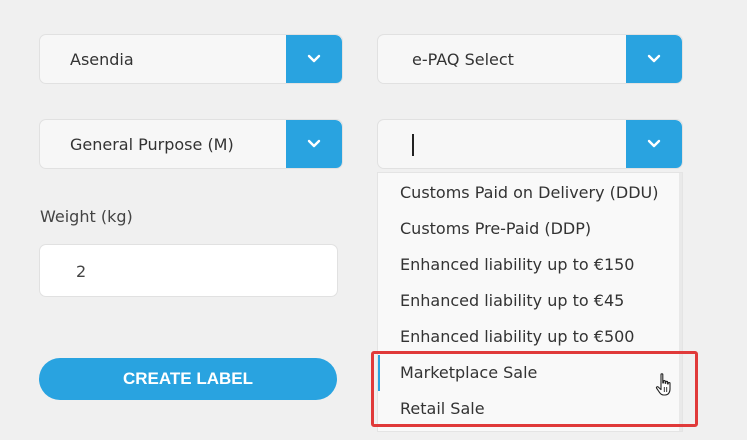 The height and width of the screenshot is (440, 747). Describe the element at coordinates (152, 144) in the screenshot. I see `category-select-value: General Purpose (M)` at that location.